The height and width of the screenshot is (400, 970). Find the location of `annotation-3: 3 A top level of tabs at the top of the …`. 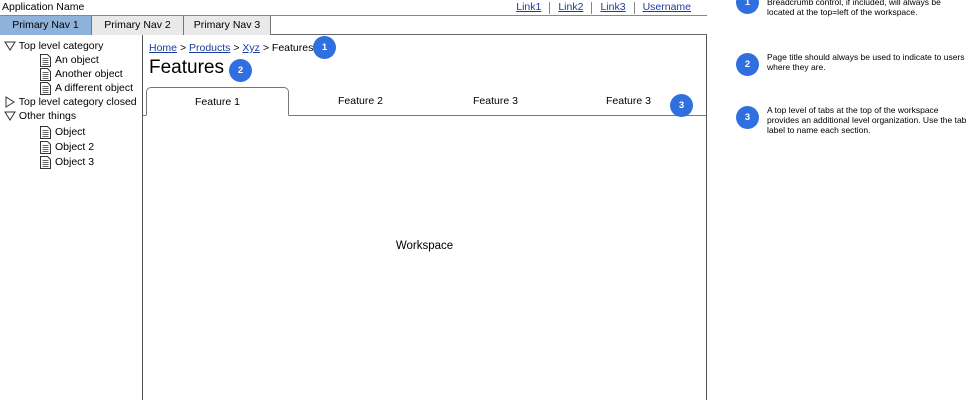

annotation-3: 3 A top level of tabs at the top of the … is located at coordinates (853, 125).